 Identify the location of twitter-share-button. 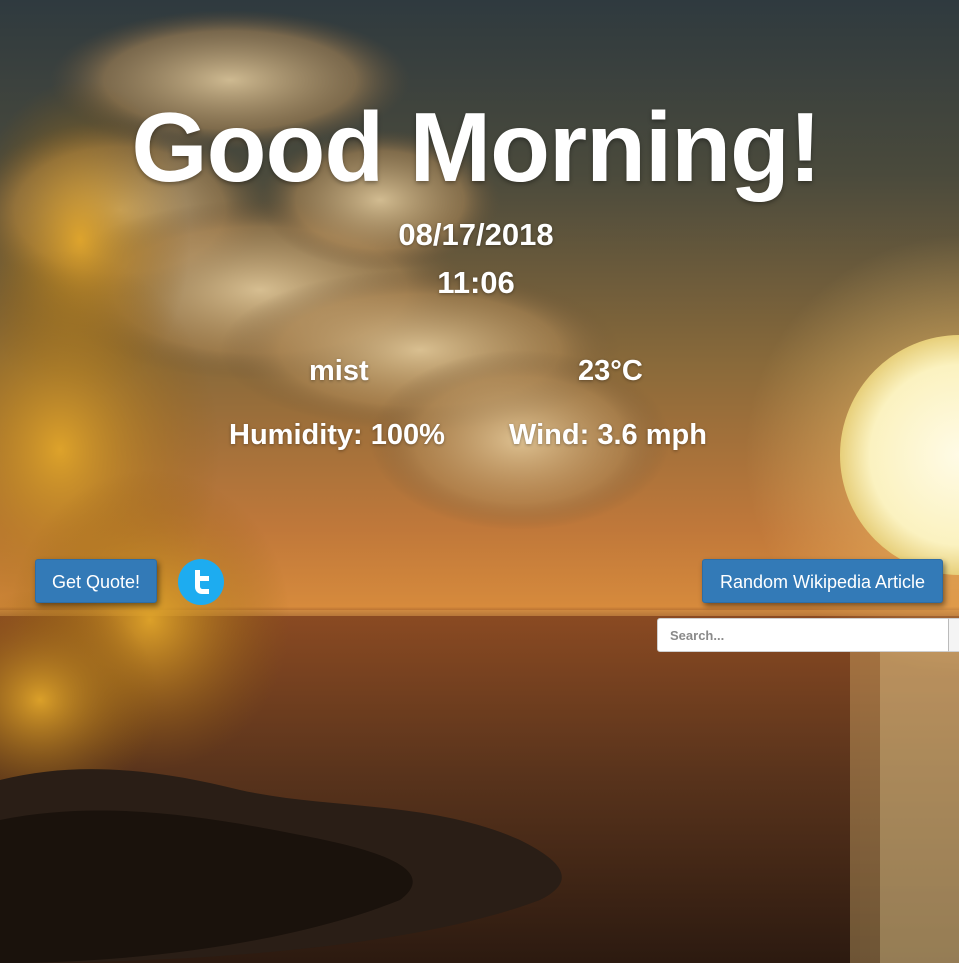
(201, 582).